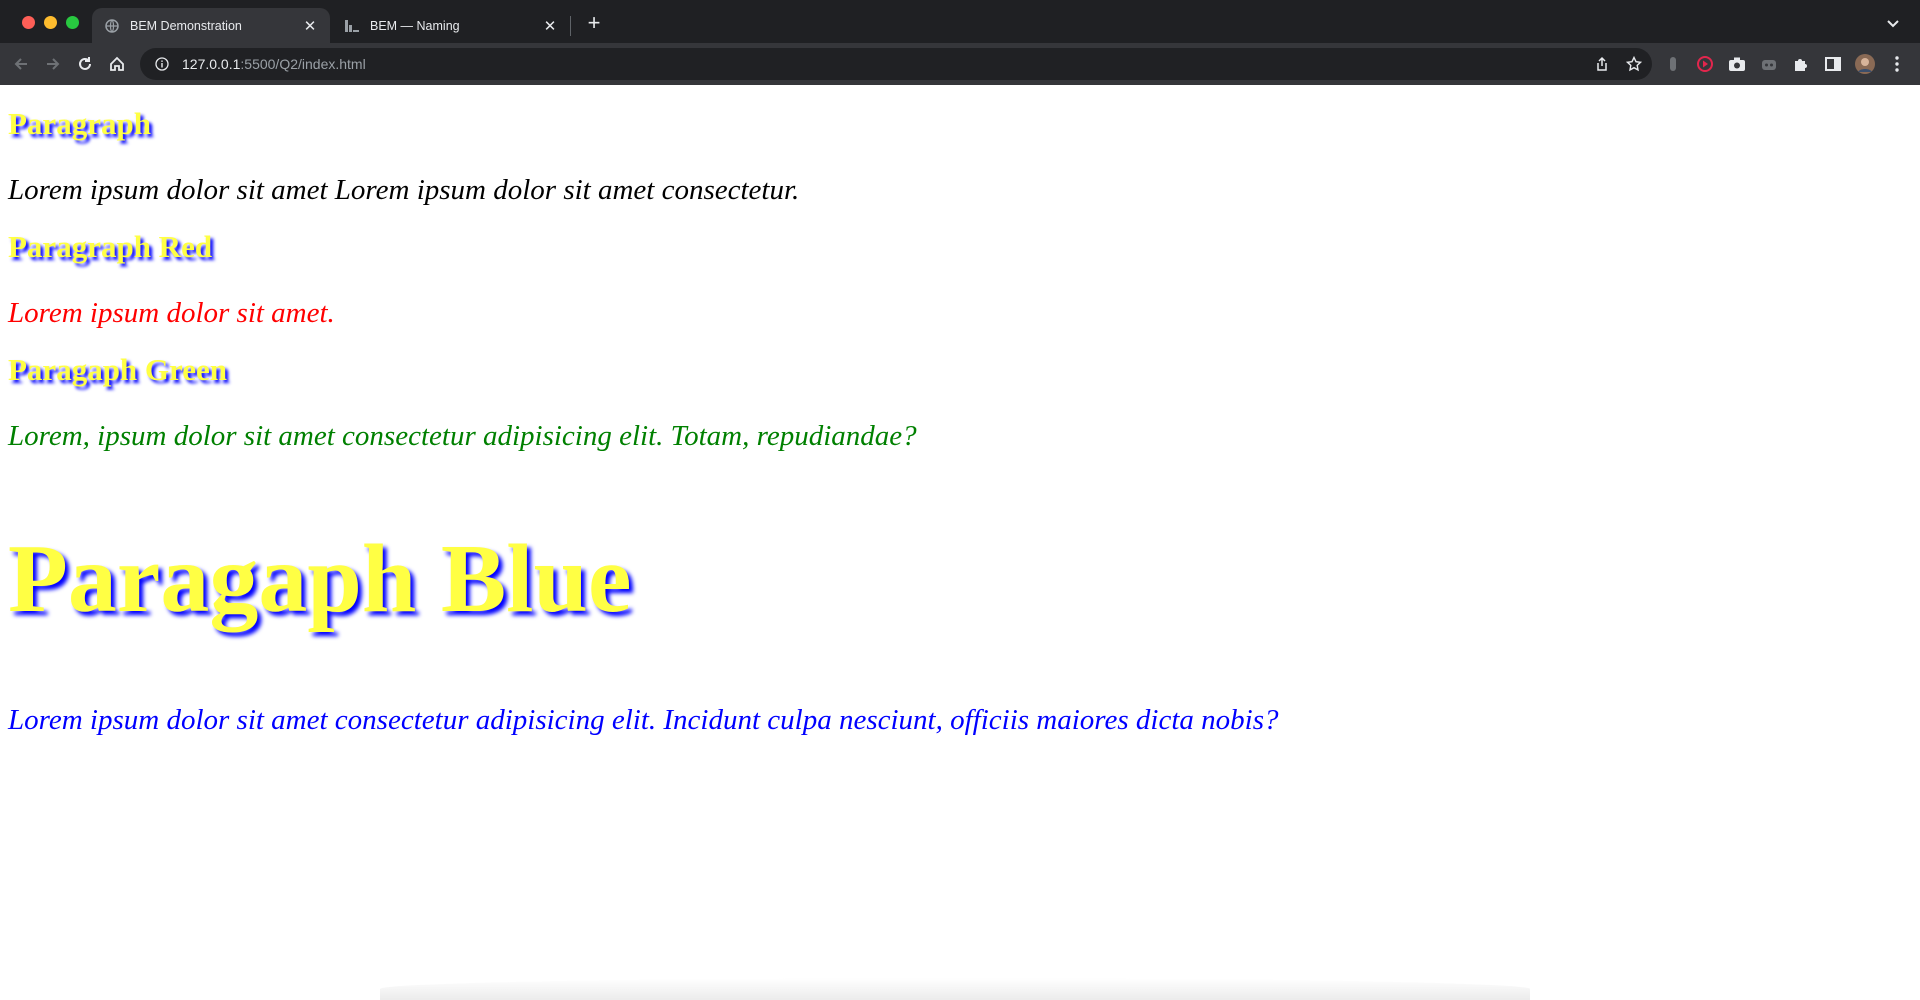  What do you see at coordinates (28, 22) in the screenshot?
I see `close-window-button` at bounding box center [28, 22].